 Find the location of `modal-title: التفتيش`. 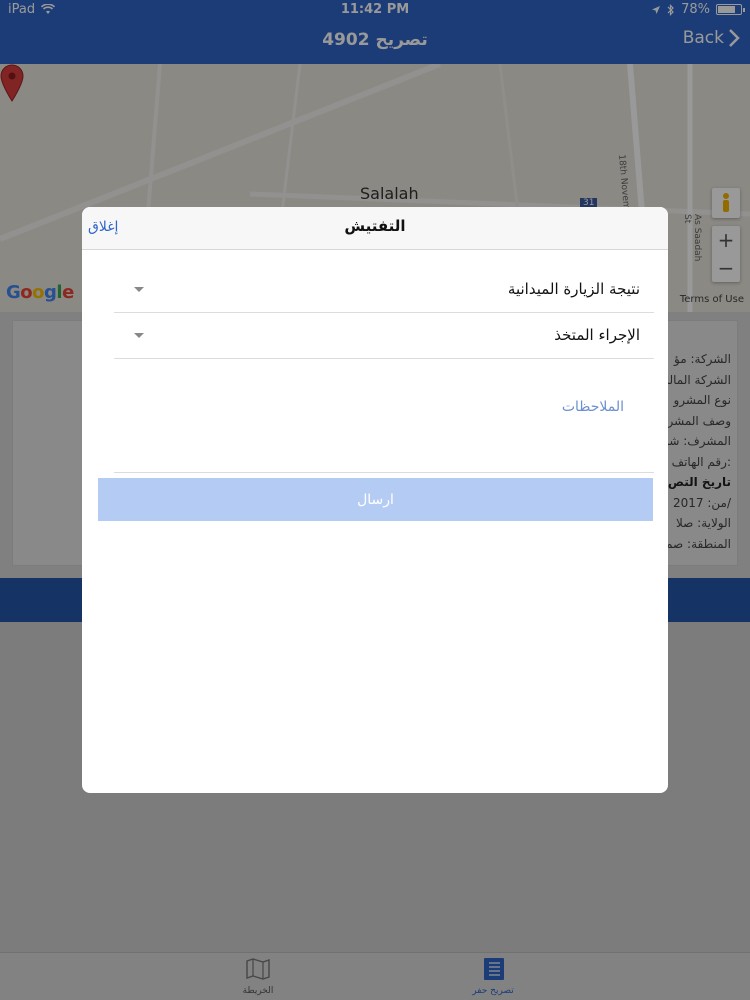

modal-title: التفتيش is located at coordinates (375, 226).